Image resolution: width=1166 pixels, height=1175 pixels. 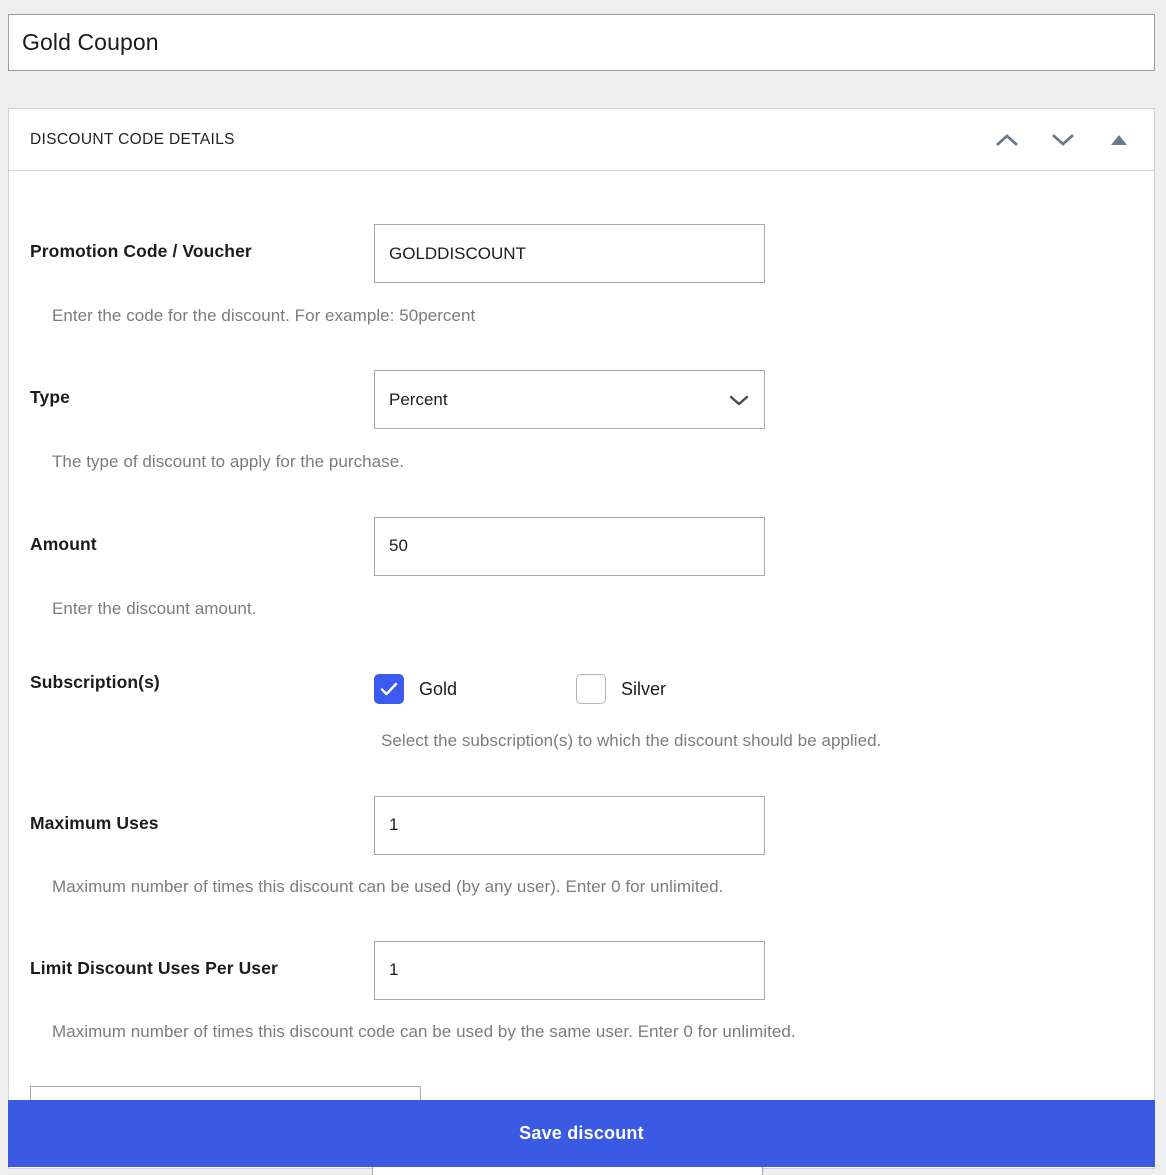 What do you see at coordinates (94, 822) in the screenshot?
I see `maximum-uses-label: Maximum Uses` at bounding box center [94, 822].